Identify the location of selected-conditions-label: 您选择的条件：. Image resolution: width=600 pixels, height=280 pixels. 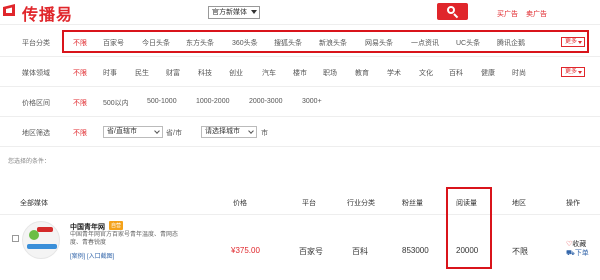
(29, 162).